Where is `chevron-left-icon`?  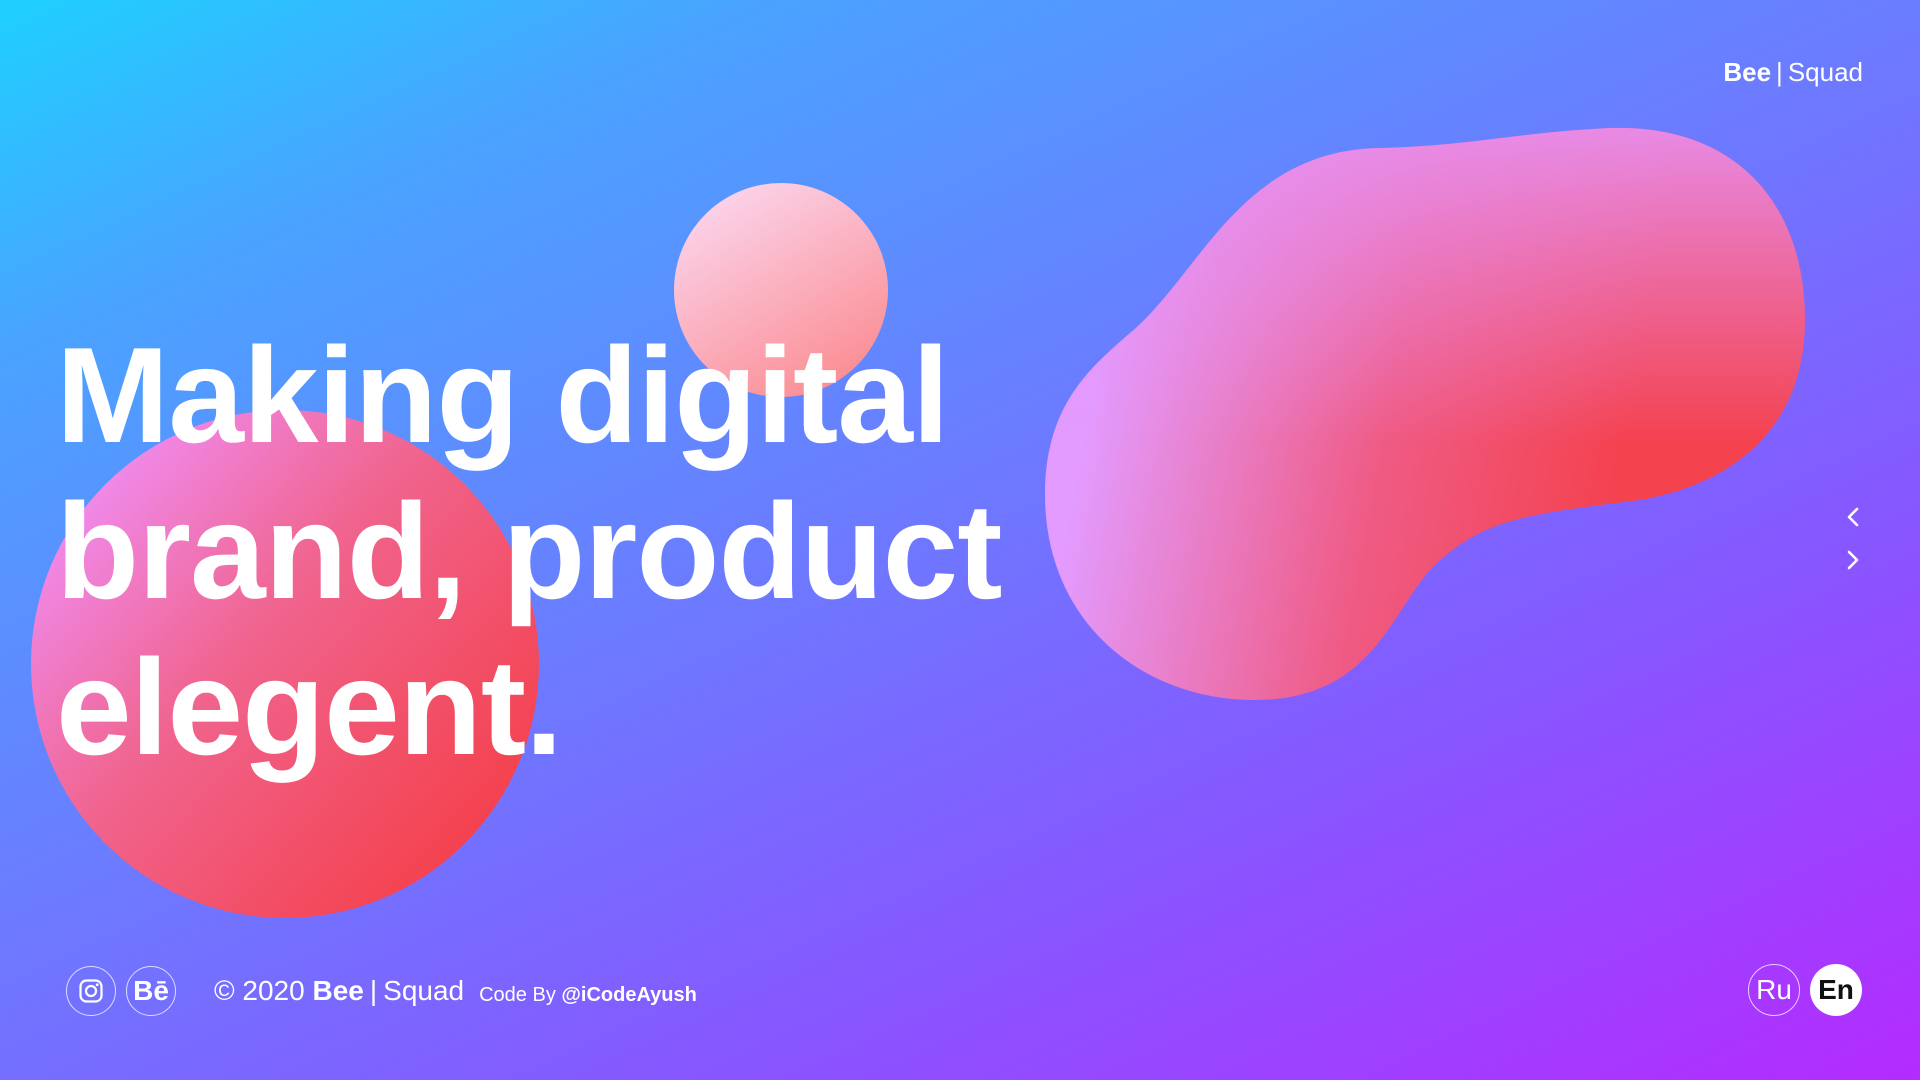 chevron-left-icon is located at coordinates (1853, 517).